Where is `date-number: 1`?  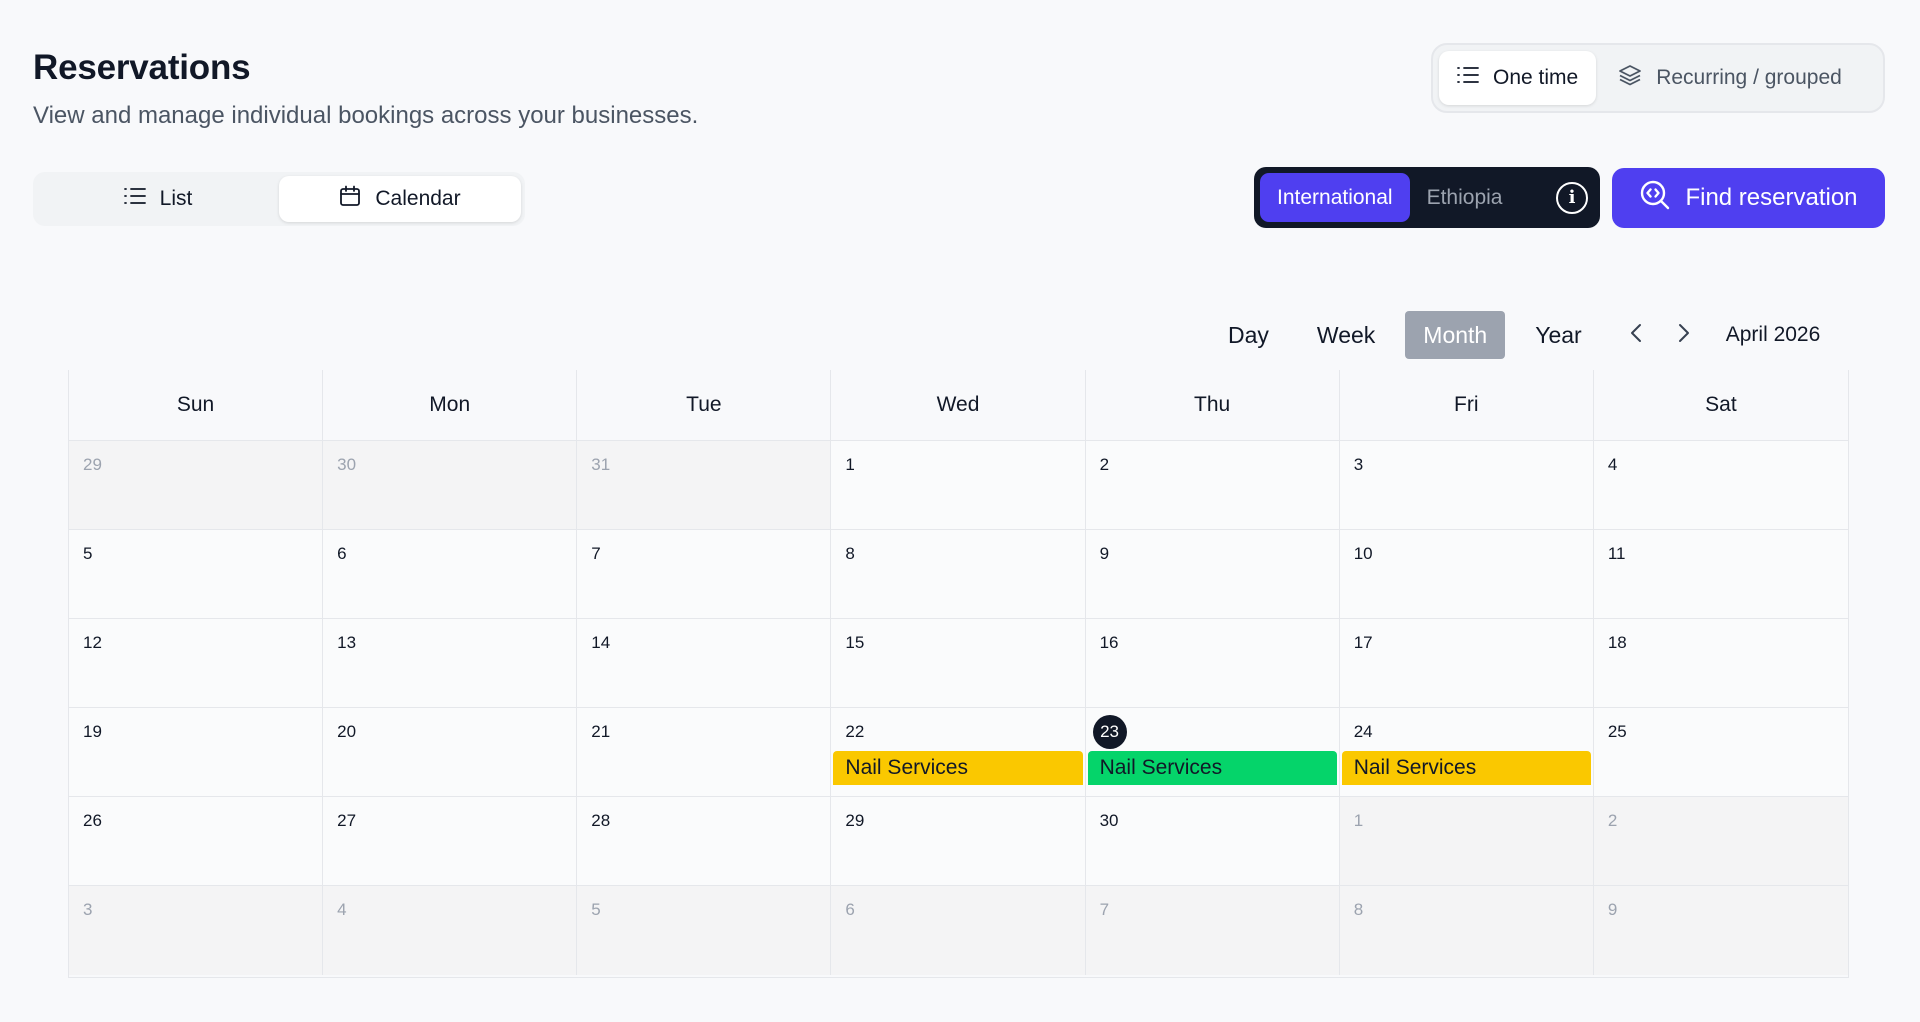
date-number: 1 is located at coordinates (1358, 820).